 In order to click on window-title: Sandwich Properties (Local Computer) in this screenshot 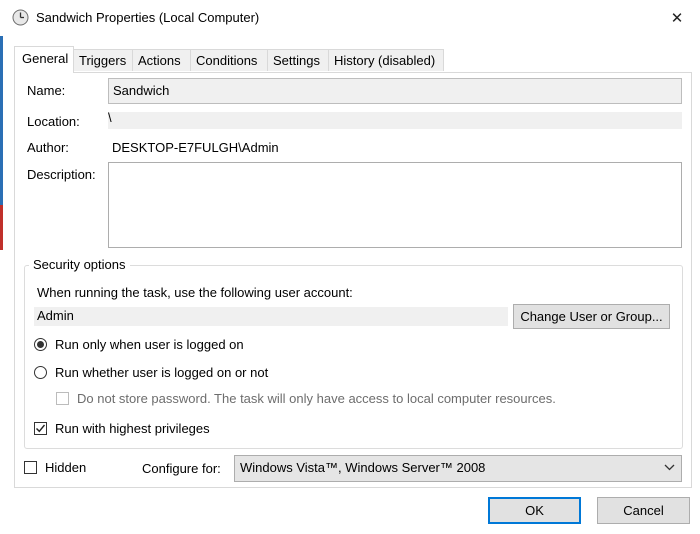, I will do `click(148, 17)`.